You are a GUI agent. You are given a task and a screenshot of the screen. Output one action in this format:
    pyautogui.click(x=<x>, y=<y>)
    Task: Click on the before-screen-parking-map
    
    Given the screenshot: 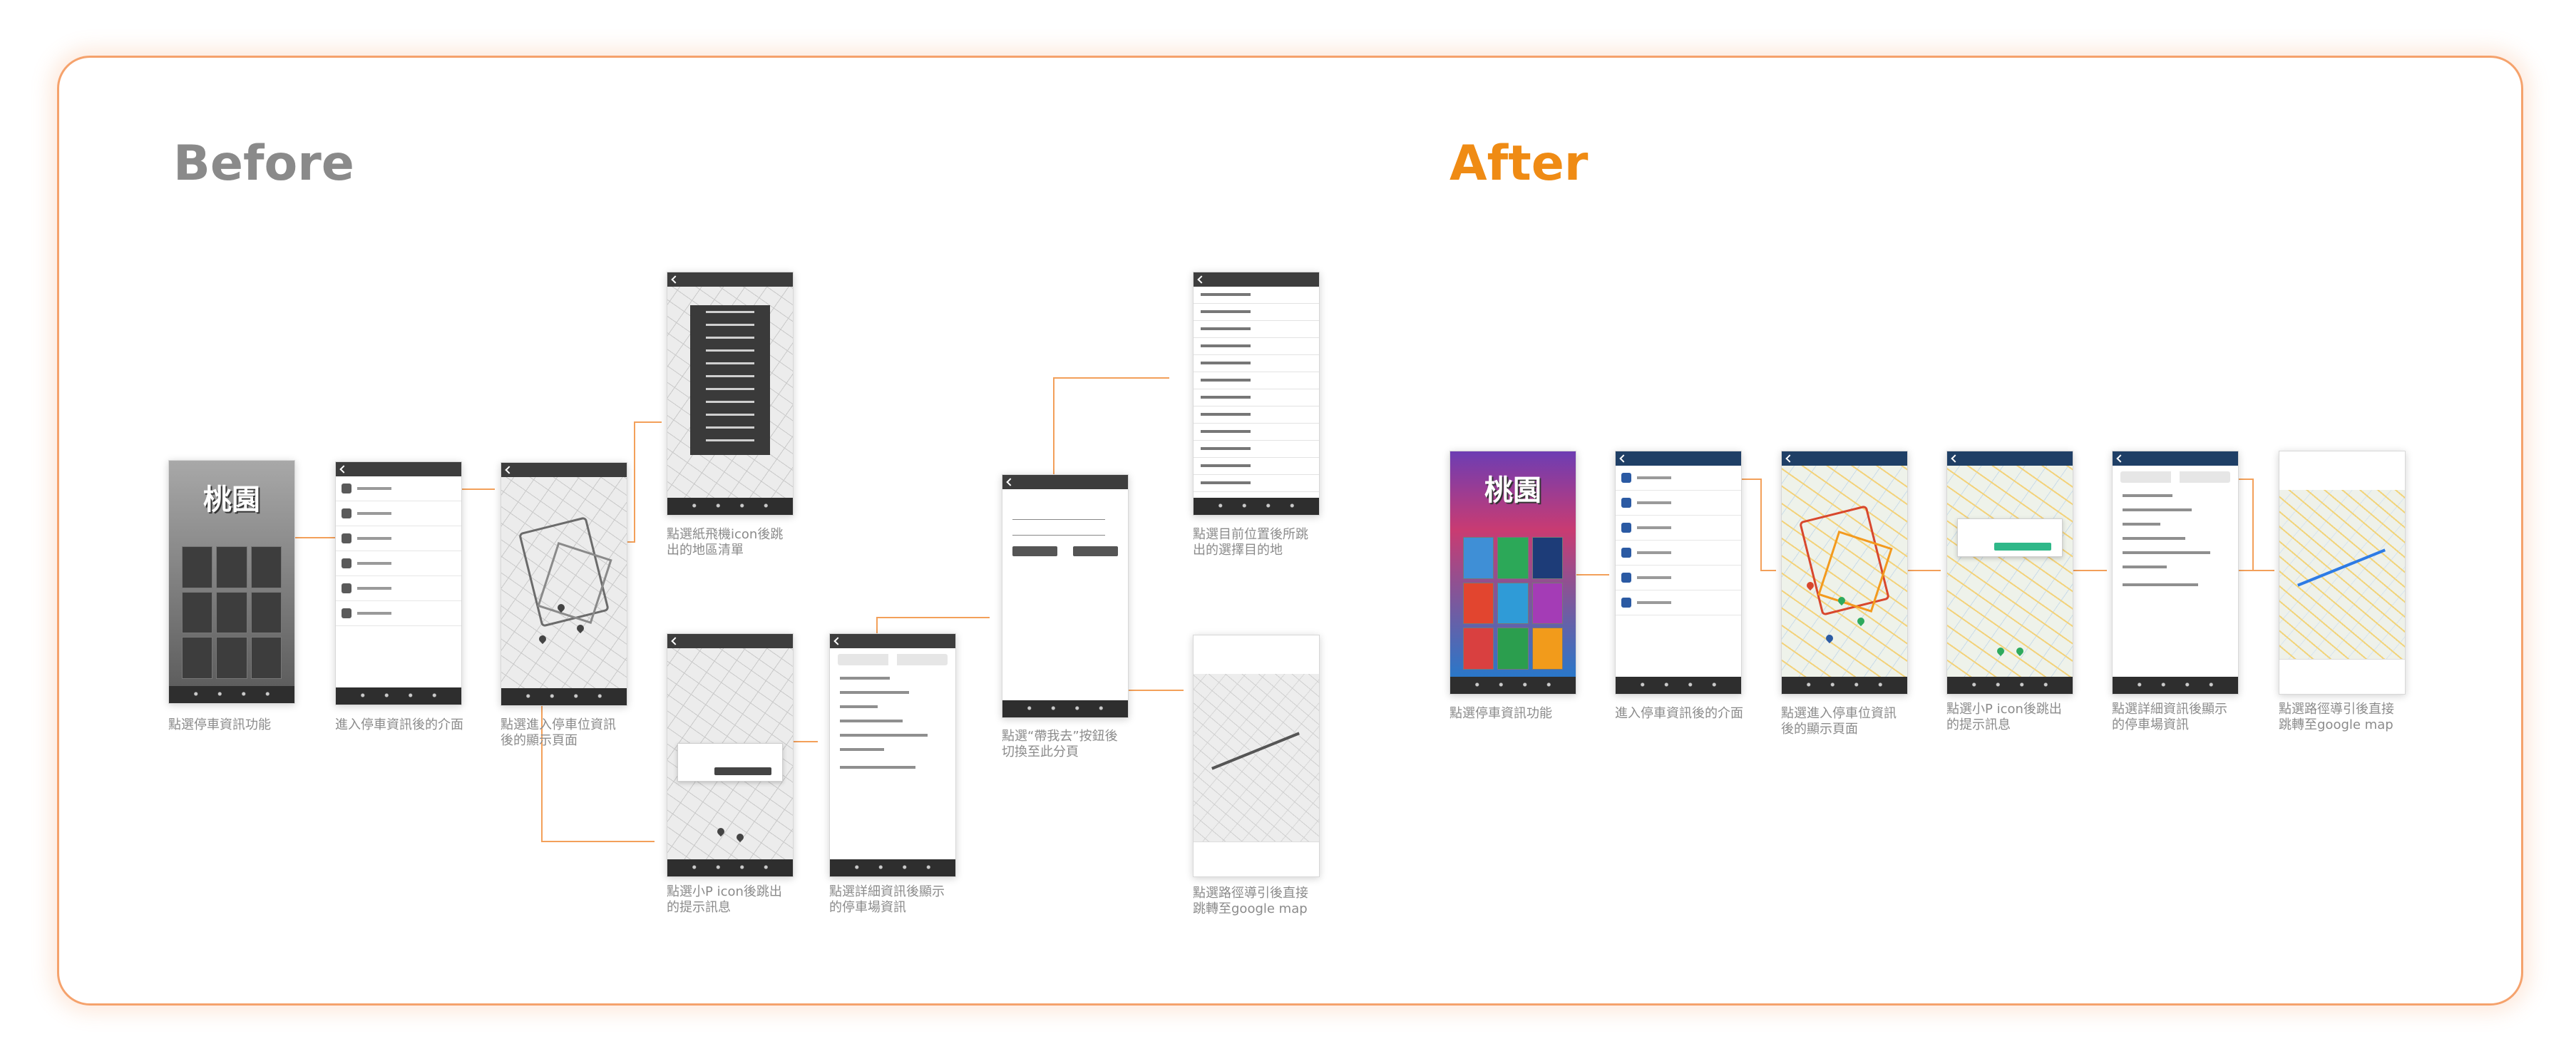 What is the action you would take?
    pyautogui.click(x=564, y=584)
    